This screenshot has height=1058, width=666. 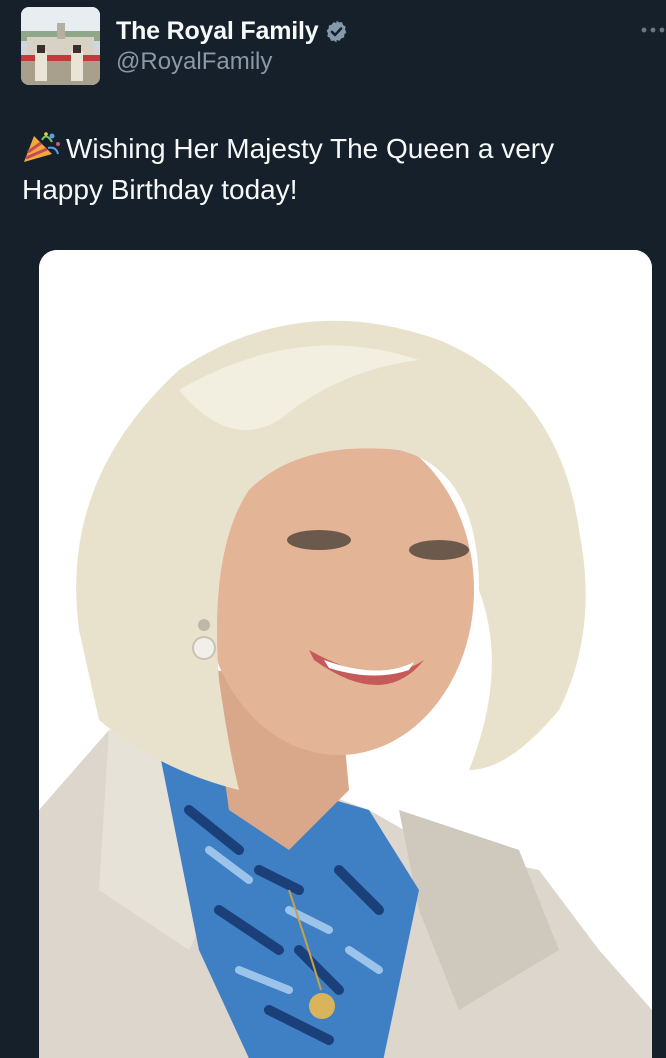 I want to click on account-name-row: The Royal Family, so click(x=232, y=31).